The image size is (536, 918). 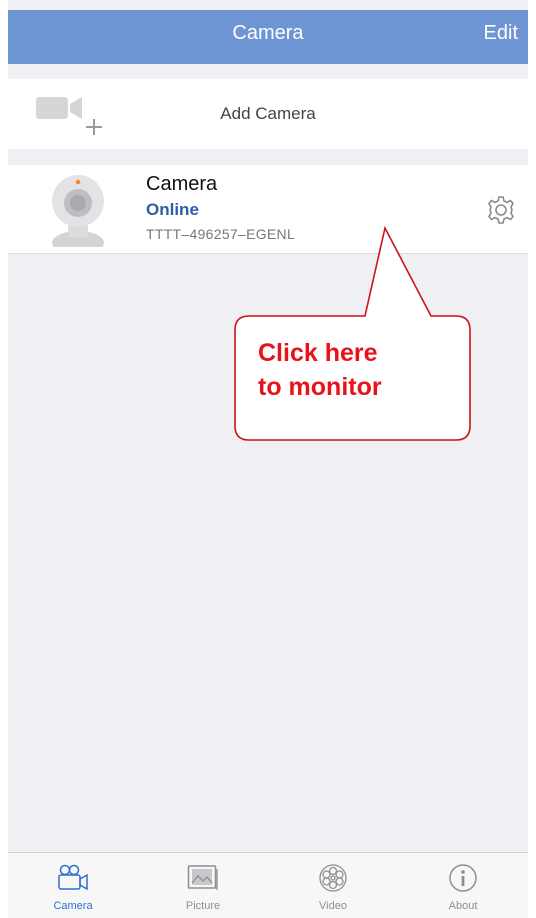 I want to click on callout-line-2: to monitor, so click(x=320, y=387).